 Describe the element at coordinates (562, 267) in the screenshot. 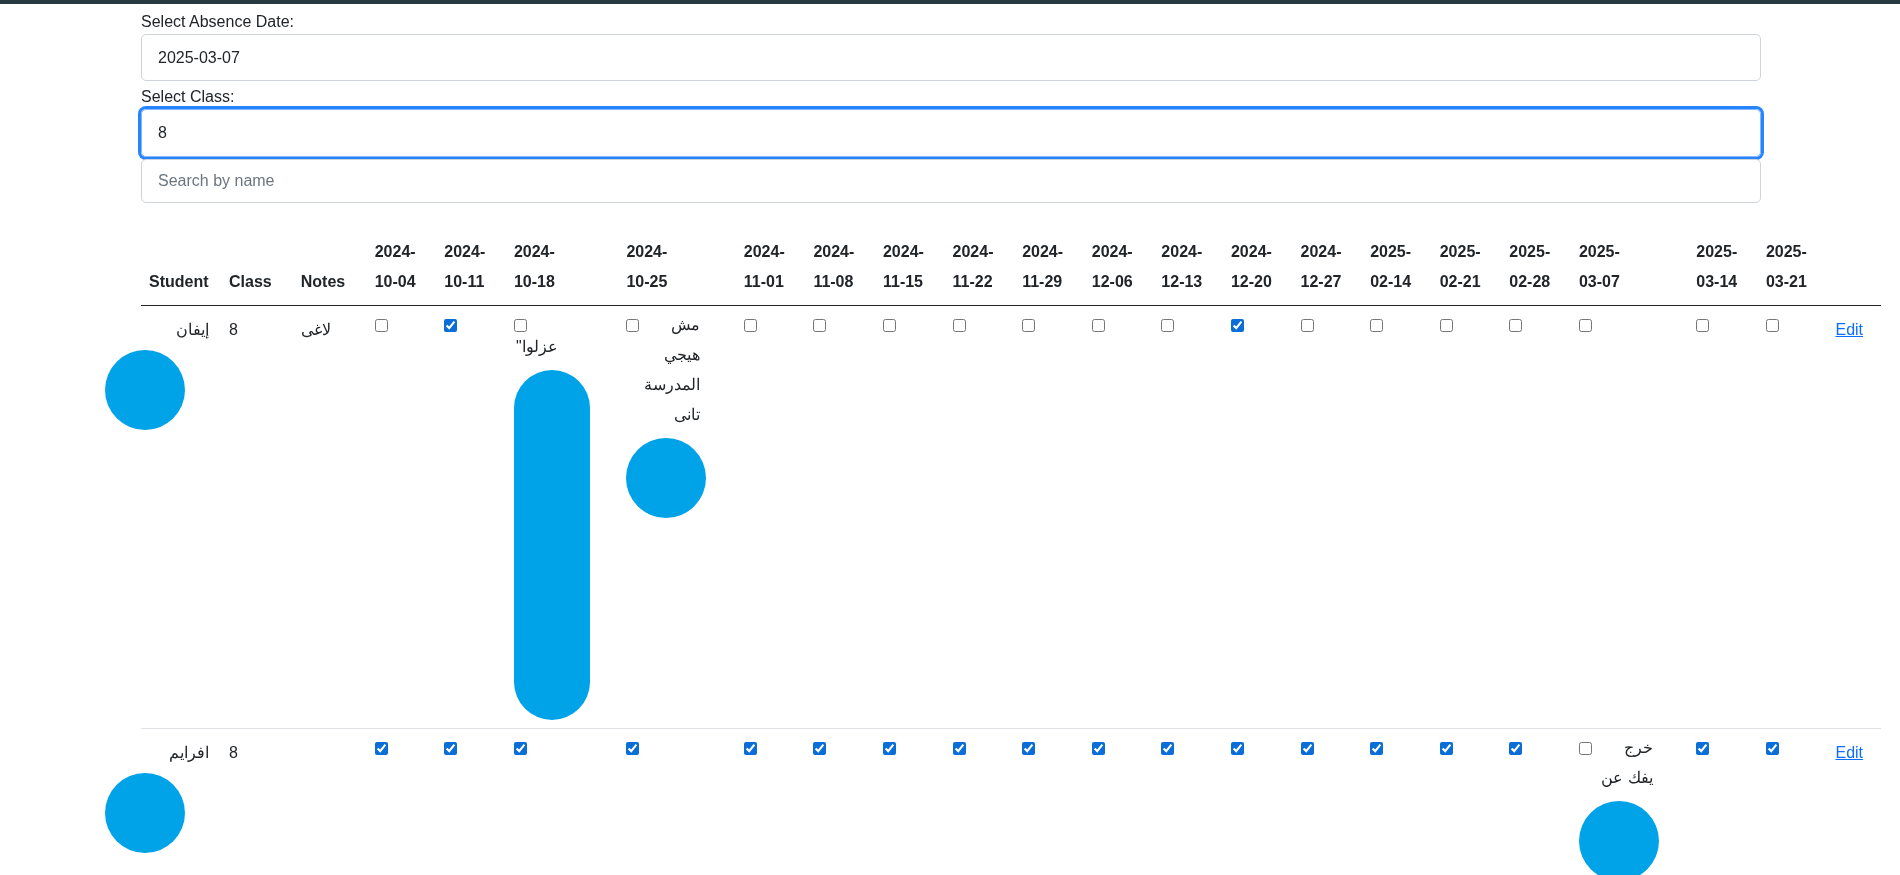

I see `column-header: 2024-10-18` at that location.